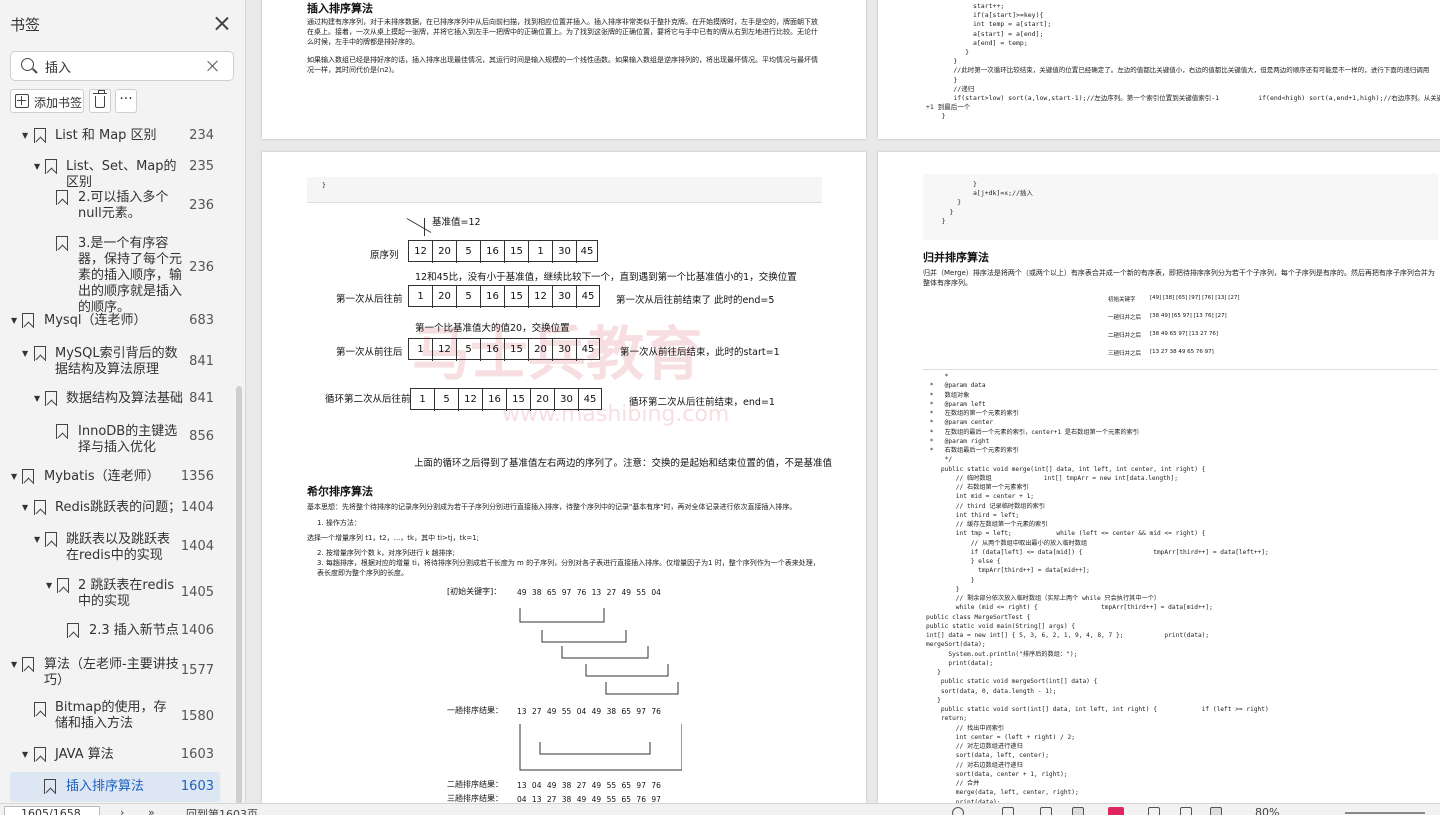 This screenshot has width=1440, height=815. I want to click on array-row: 1 20 5 16 15 12 30 45, so click(504, 296).